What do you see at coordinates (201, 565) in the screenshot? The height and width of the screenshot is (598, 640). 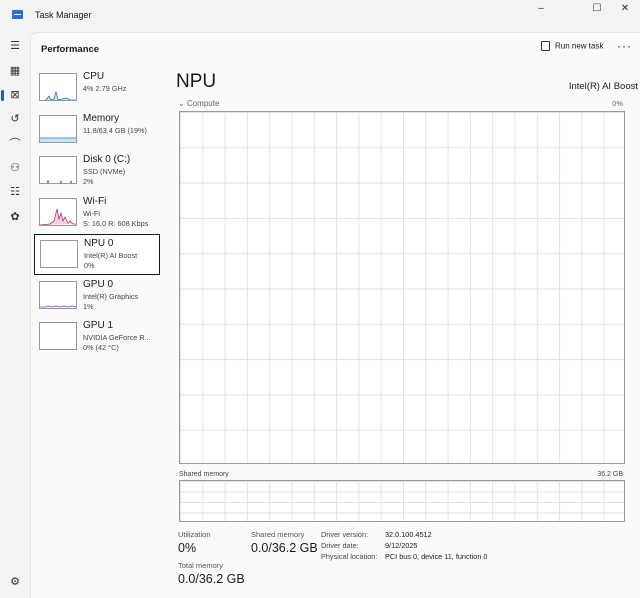 I see `total-memory-label: Total memory` at bounding box center [201, 565].